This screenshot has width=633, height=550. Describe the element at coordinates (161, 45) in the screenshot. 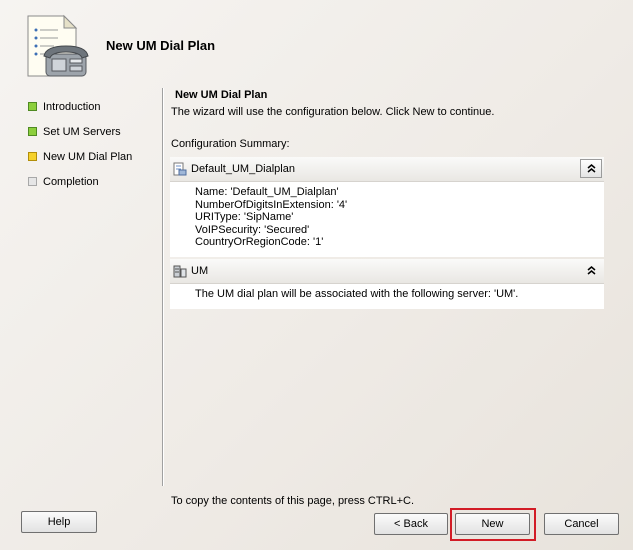

I see `wizard-title: New UM Dial Plan` at that location.